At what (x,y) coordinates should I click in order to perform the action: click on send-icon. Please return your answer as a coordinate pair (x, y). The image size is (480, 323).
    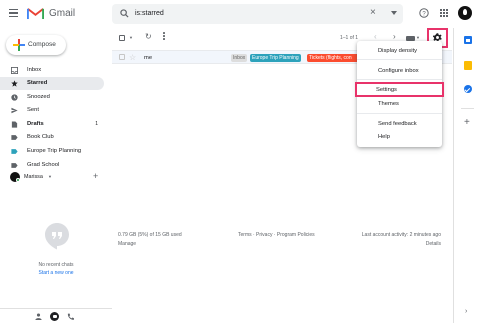
    Looking at the image, I should click on (14, 110).